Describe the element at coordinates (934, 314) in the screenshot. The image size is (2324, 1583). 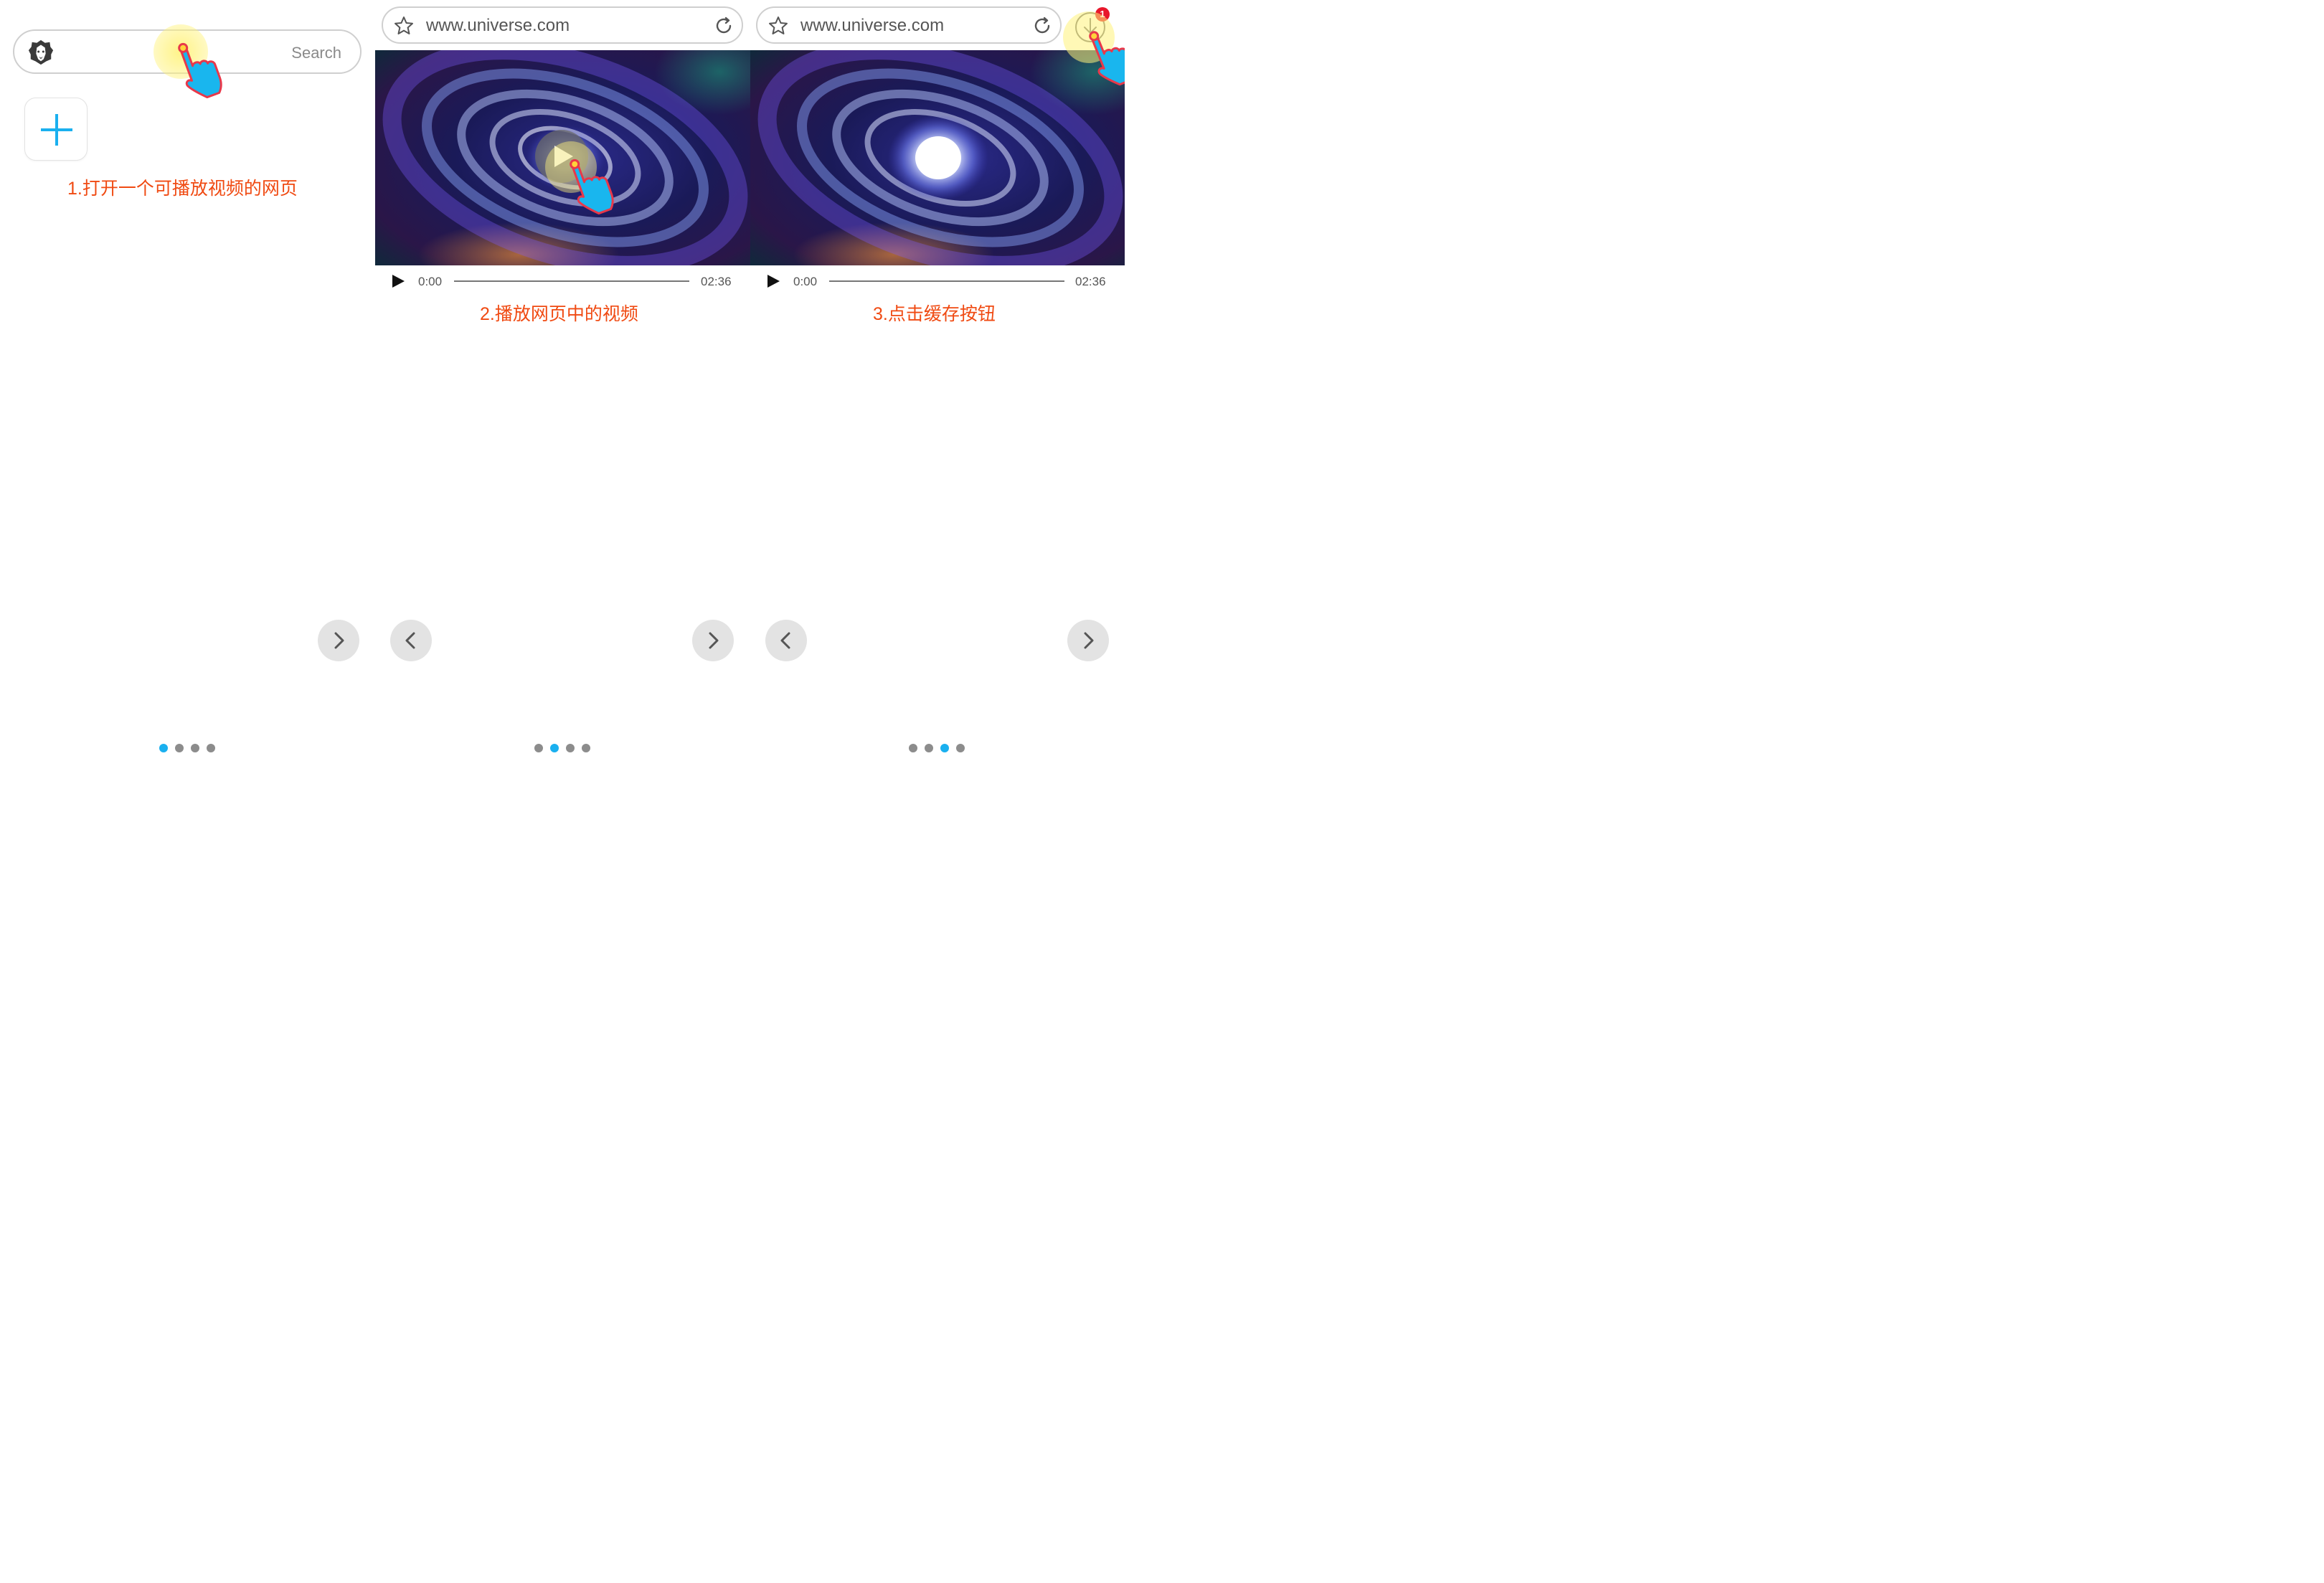
I see `step-caption: 3.点击缓存按钮` at that location.